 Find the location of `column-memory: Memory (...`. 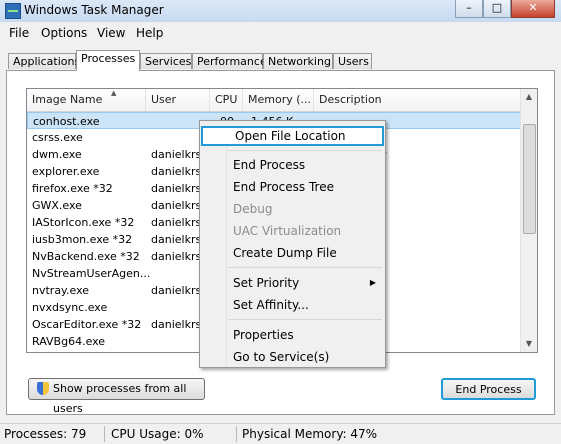

column-memory: Memory (... is located at coordinates (278, 100).